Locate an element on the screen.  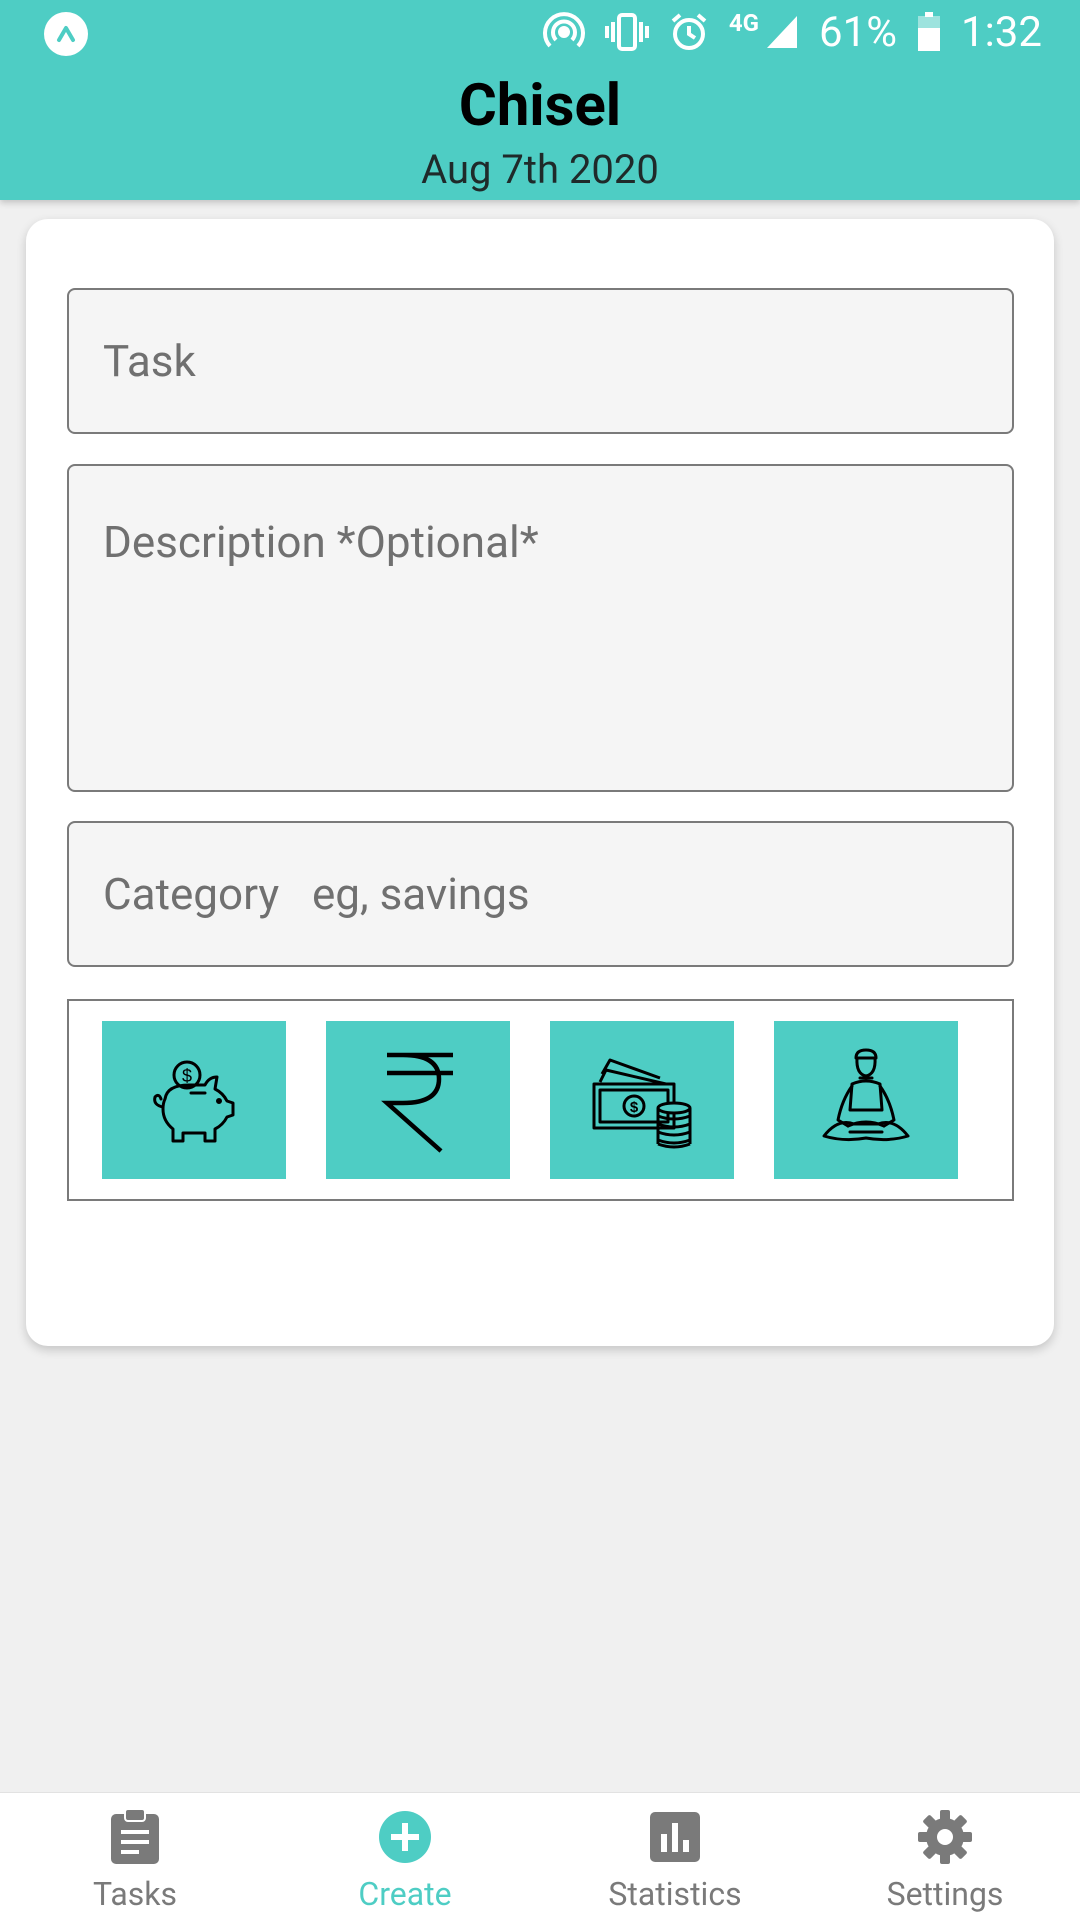
rupee-icon is located at coordinates (417, 1102).